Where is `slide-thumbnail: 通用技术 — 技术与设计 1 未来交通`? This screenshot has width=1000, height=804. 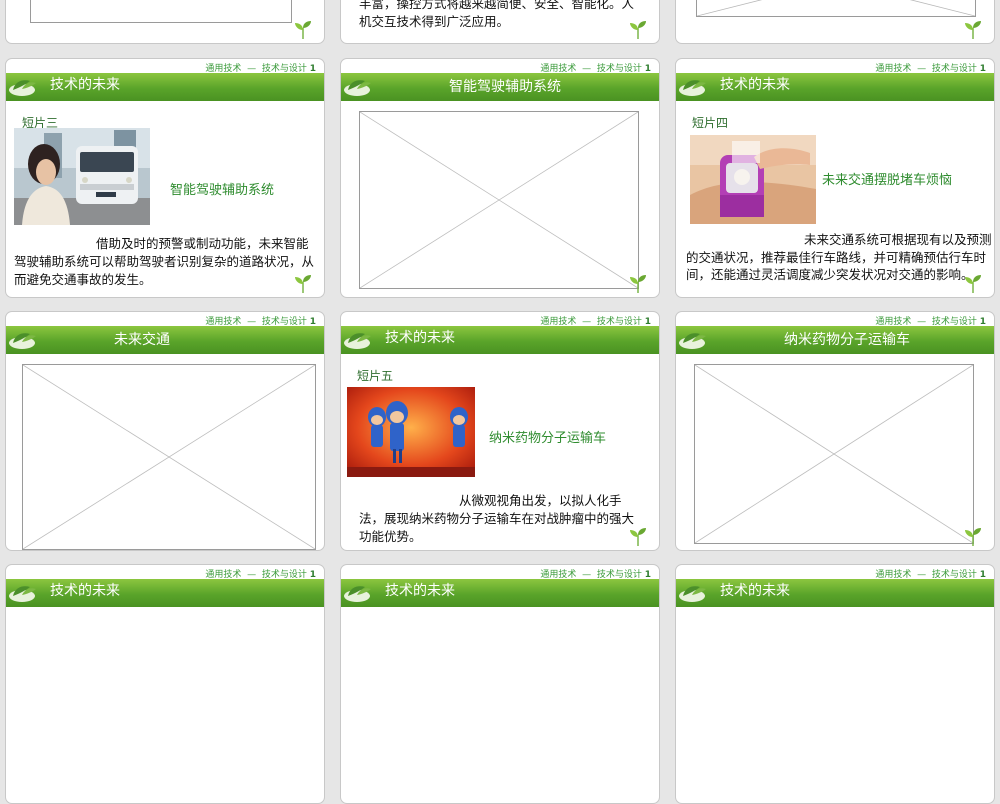
slide-thumbnail: 通用技术 — 技术与设计 1 未来交通 is located at coordinates (165, 431).